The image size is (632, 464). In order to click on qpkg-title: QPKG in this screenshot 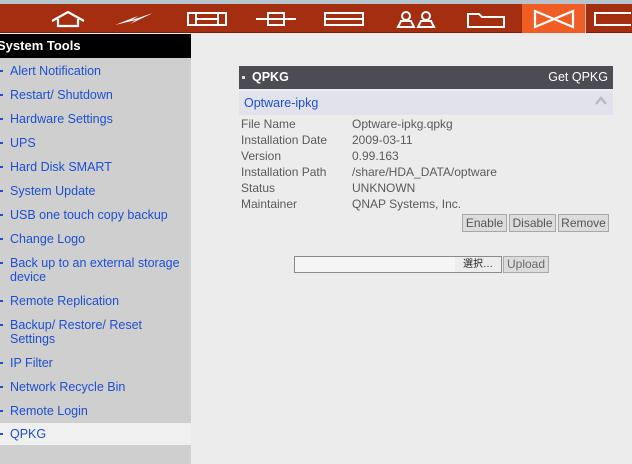, I will do `click(270, 77)`.